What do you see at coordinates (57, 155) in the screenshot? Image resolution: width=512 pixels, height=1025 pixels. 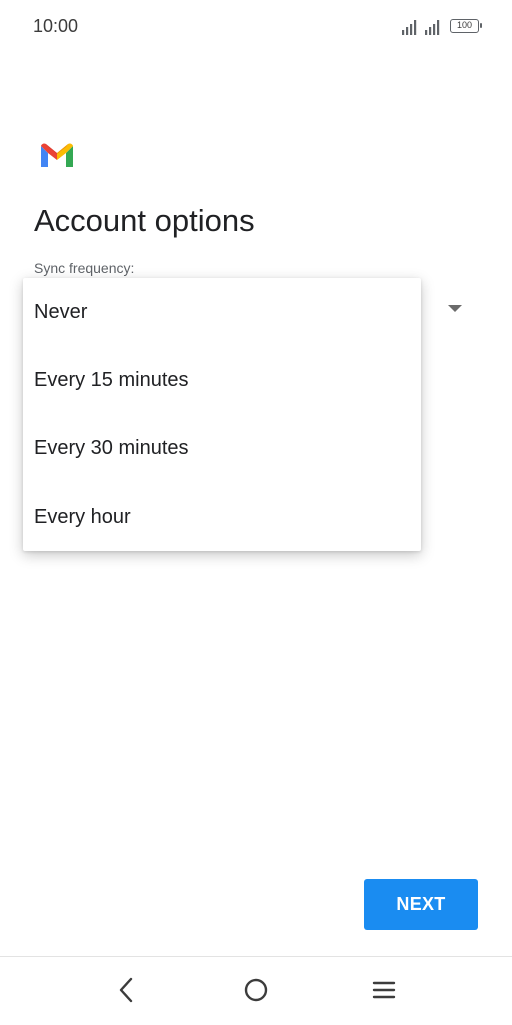 I see `gmail-logo-icon` at bounding box center [57, 155].